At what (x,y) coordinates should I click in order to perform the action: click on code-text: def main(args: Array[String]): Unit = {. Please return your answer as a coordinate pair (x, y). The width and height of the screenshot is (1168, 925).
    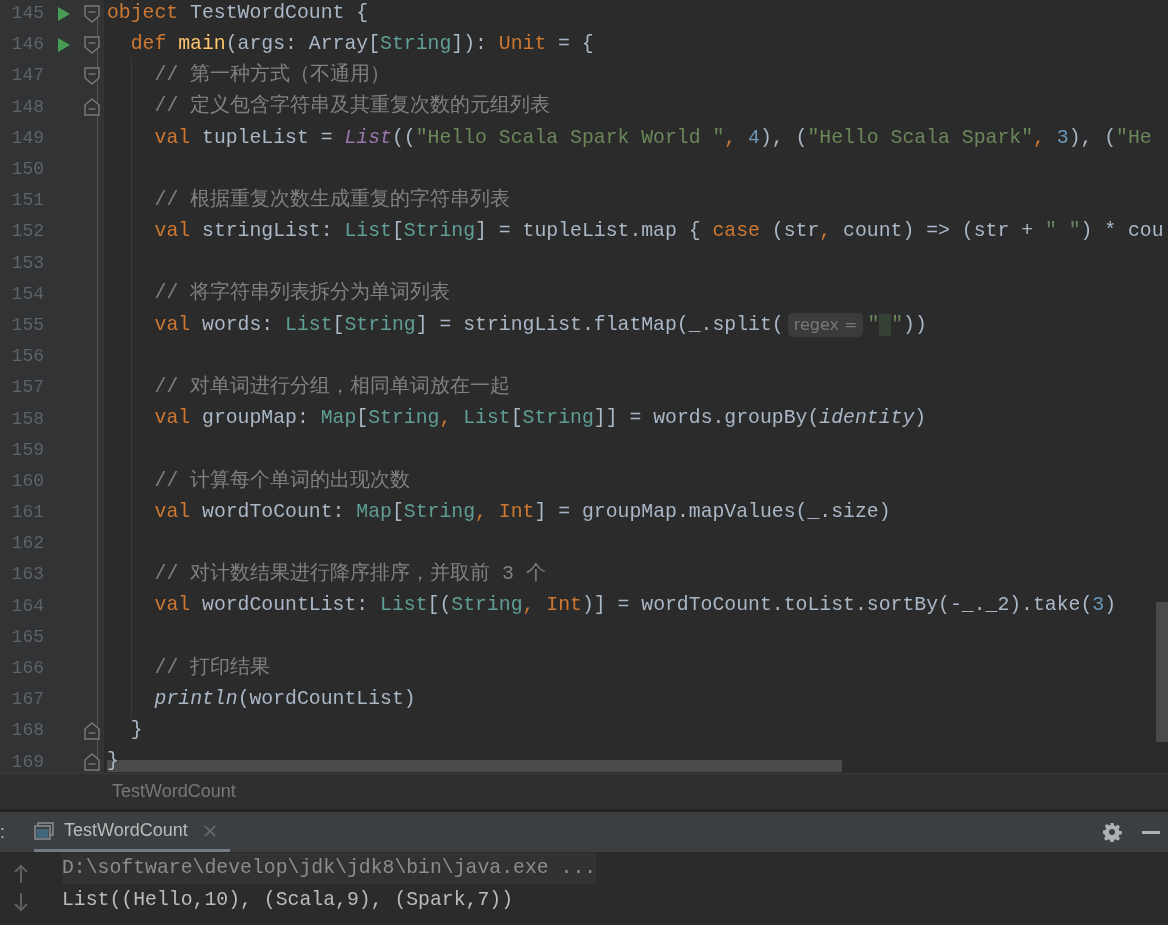
    Looking at the image, I should click on (362, 44).